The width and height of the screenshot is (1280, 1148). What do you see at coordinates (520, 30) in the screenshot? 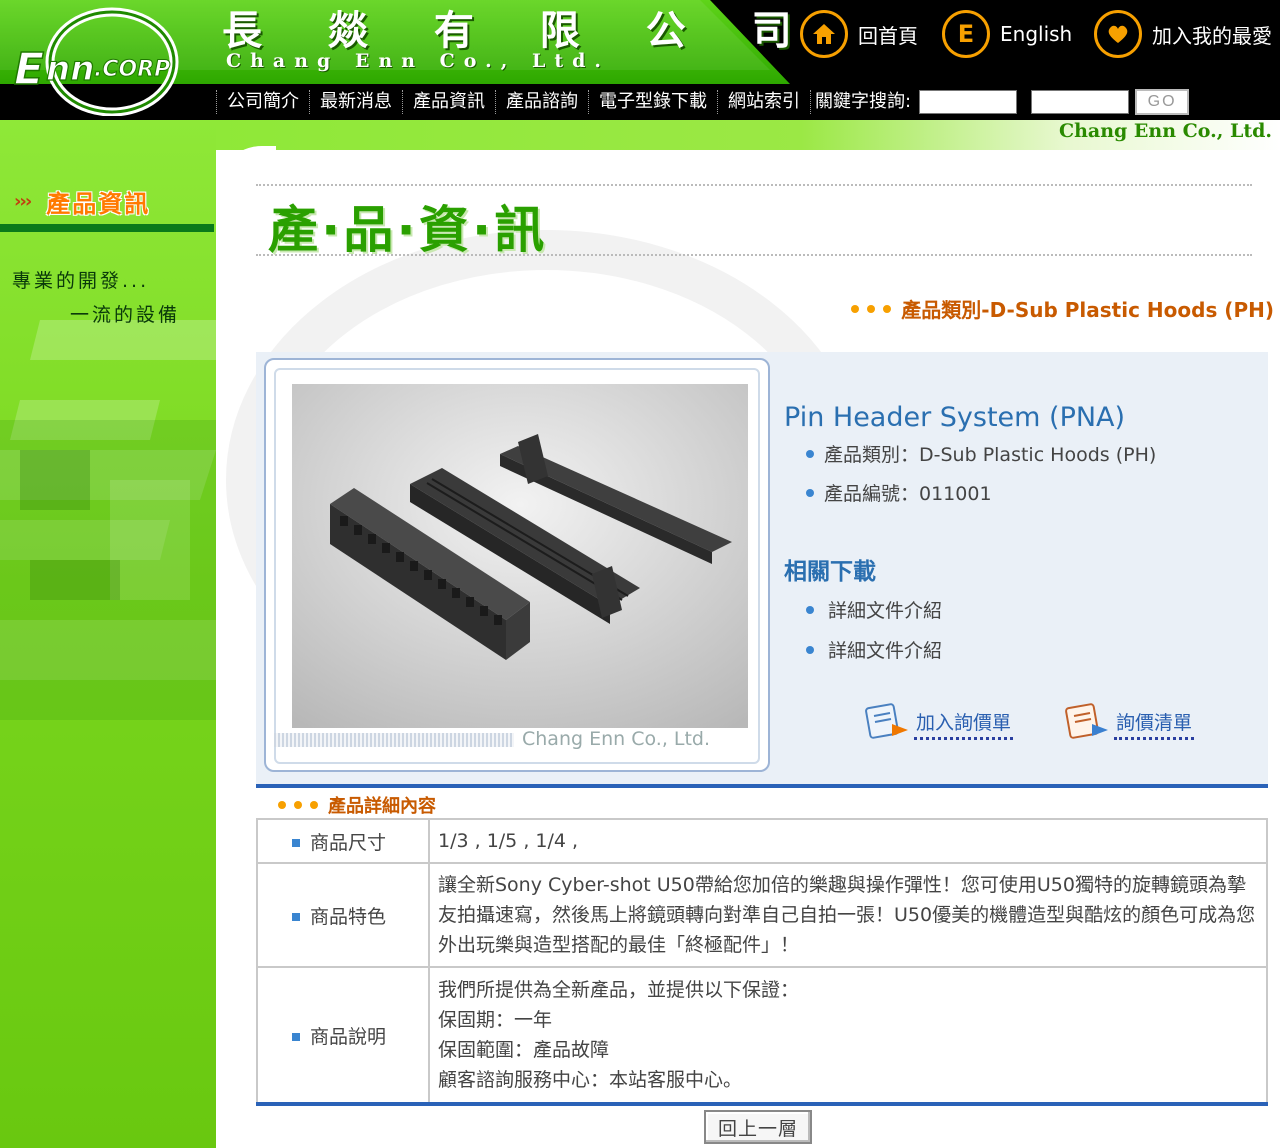
I see `company-name-cn: 長 燚 有 限 公 司` at bounding box center [520, 30].